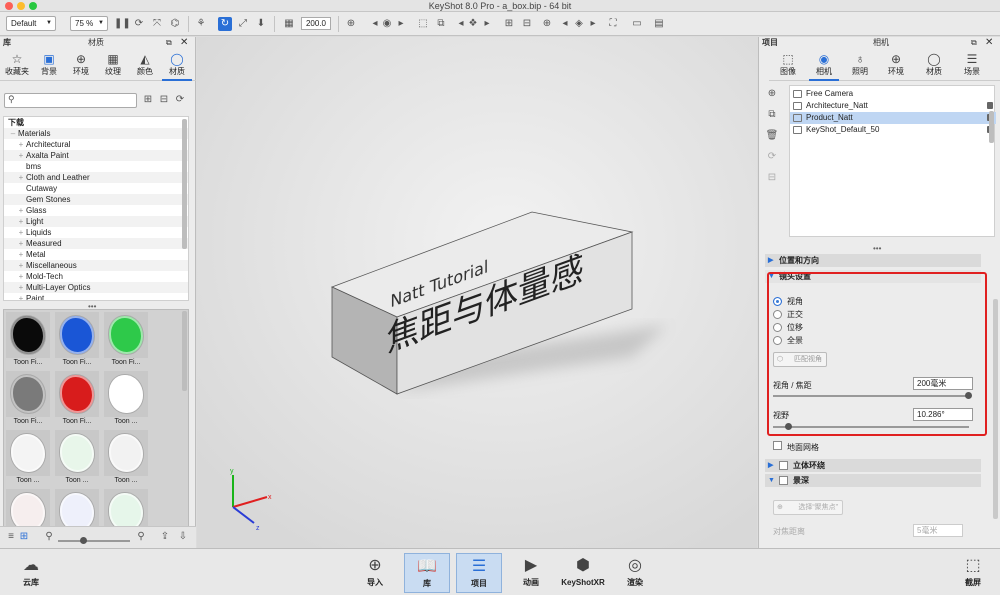  Describe the element at coordinates (141, 537) in the screenshot. I see `zoom-in-icon: ⚲` at that location.